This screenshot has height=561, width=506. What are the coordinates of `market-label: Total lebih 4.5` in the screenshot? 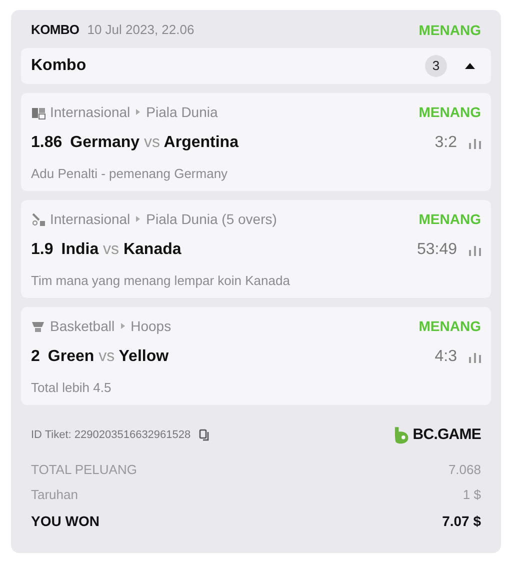 It's located at (71, 388).